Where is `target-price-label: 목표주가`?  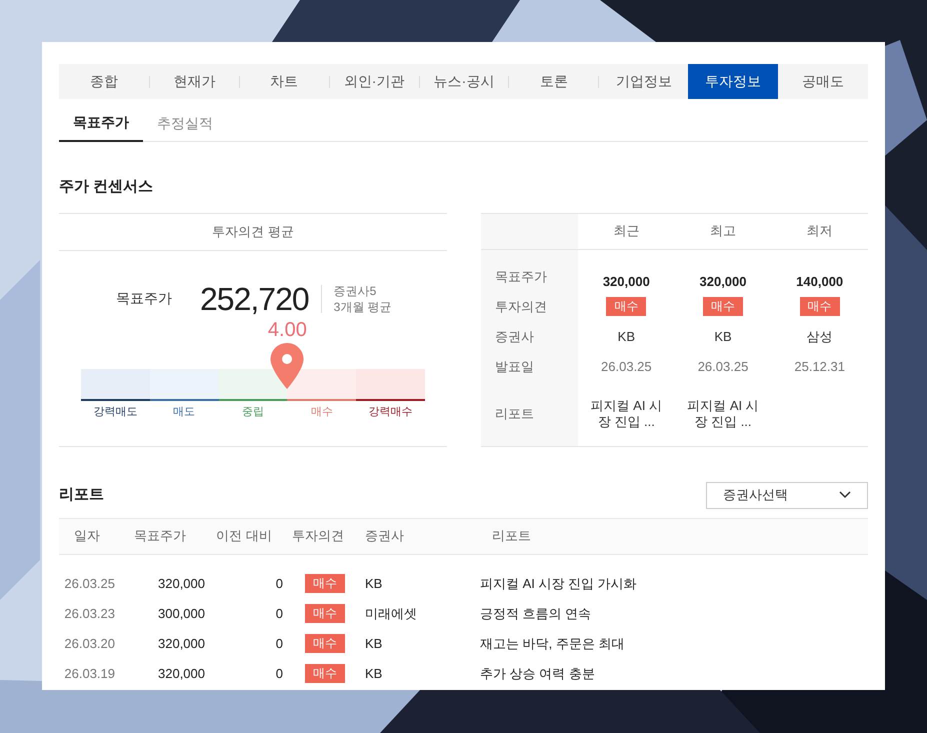 target-price-label: 목표주가 is located at coordinates (144, 298).